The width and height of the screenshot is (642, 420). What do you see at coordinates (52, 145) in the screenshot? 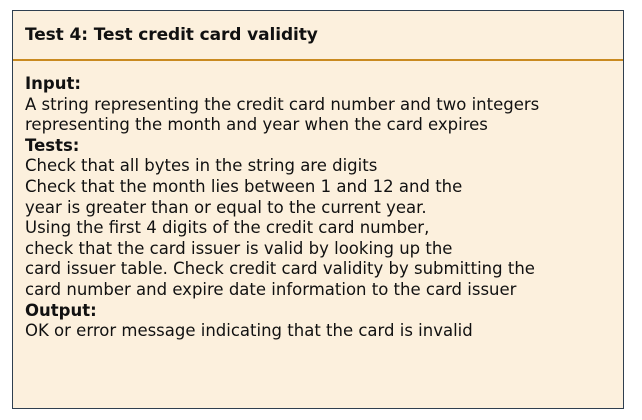
I see `tests-label: Tests:` at bounding box center [52, 145].